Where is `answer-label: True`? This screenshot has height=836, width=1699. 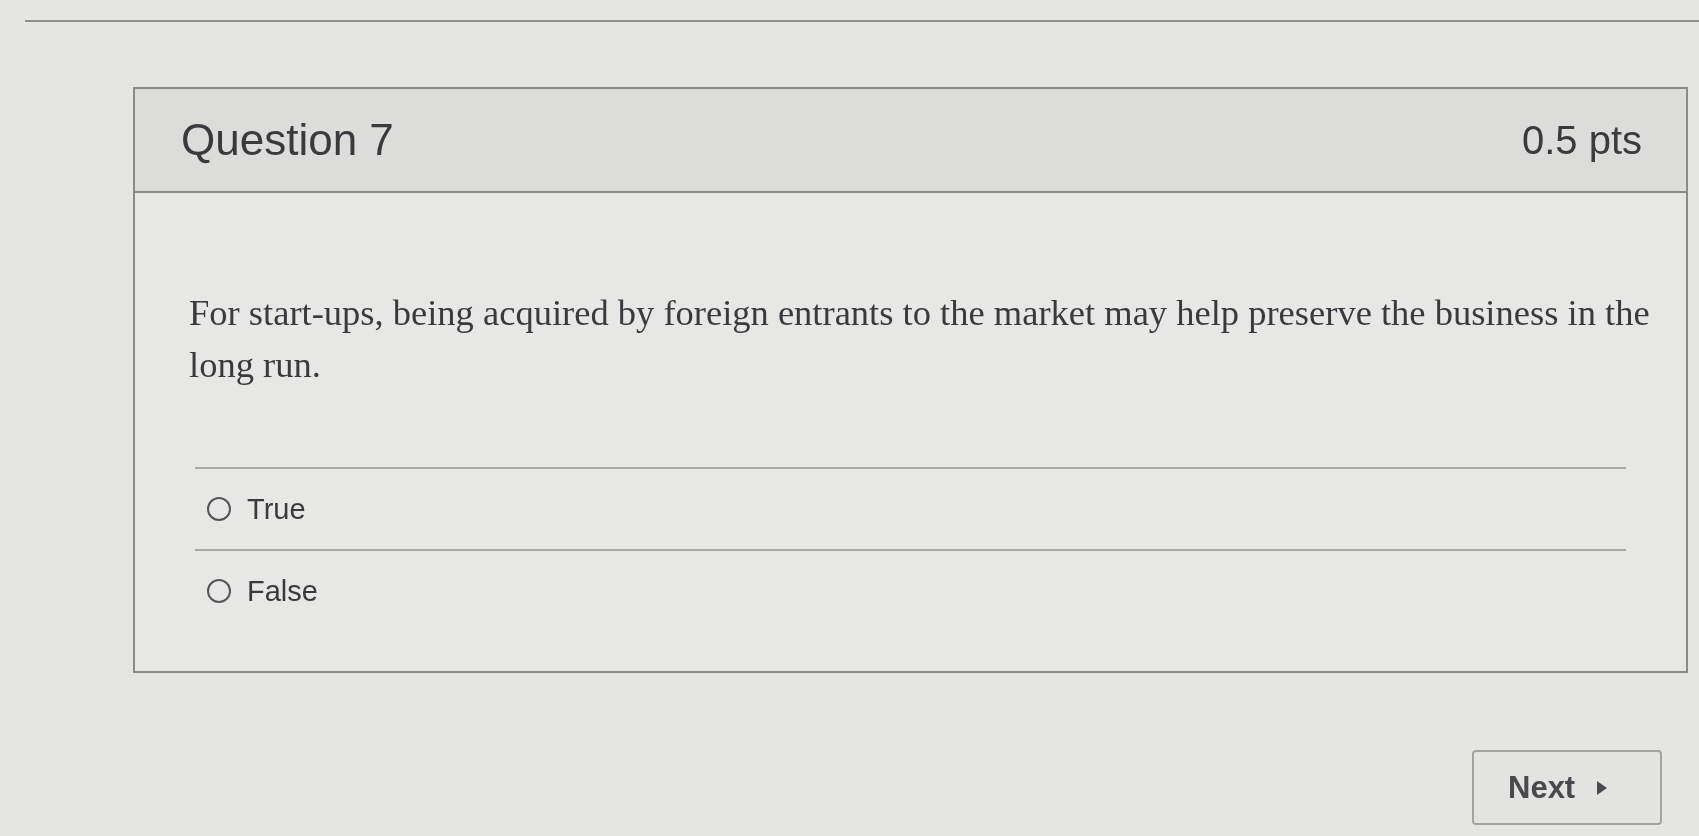 answer-label: True is located at coordinates (276, 509).